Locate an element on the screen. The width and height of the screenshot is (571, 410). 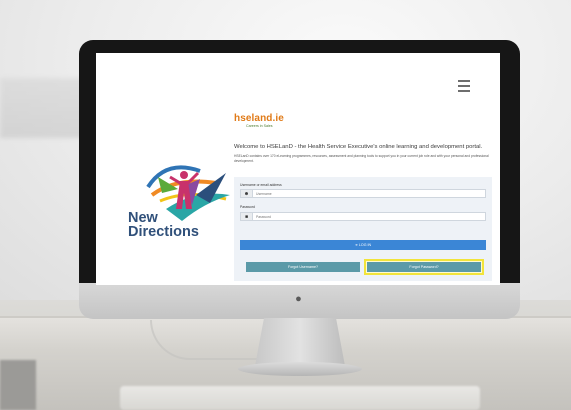
login-button: ➜ LOG IN is located at coordinates (363, 245).